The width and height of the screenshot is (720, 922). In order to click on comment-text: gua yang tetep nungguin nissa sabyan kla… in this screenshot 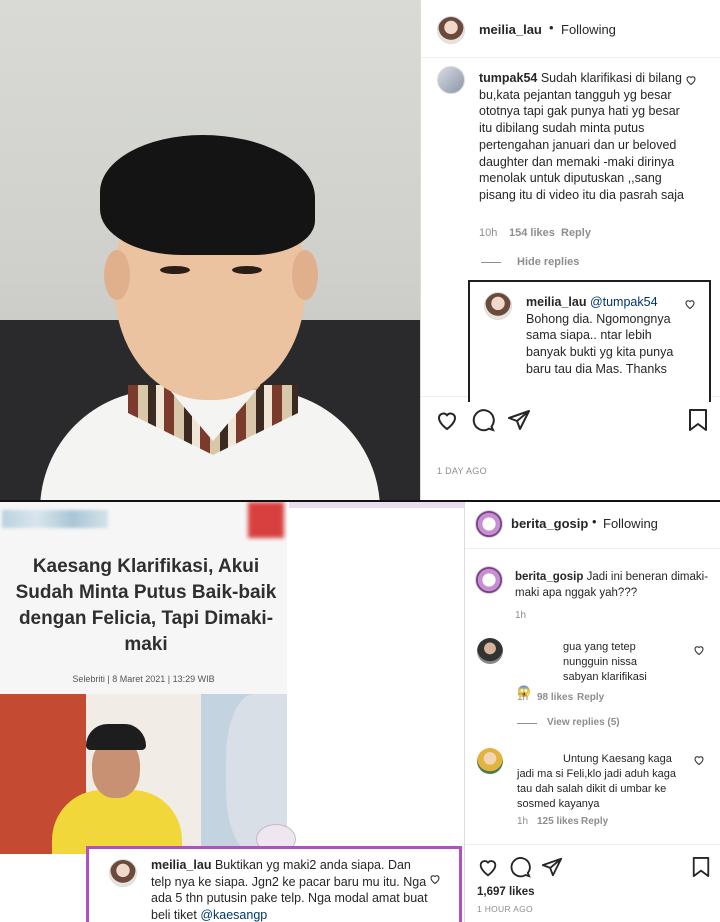, I will do `click(605, 662)`.